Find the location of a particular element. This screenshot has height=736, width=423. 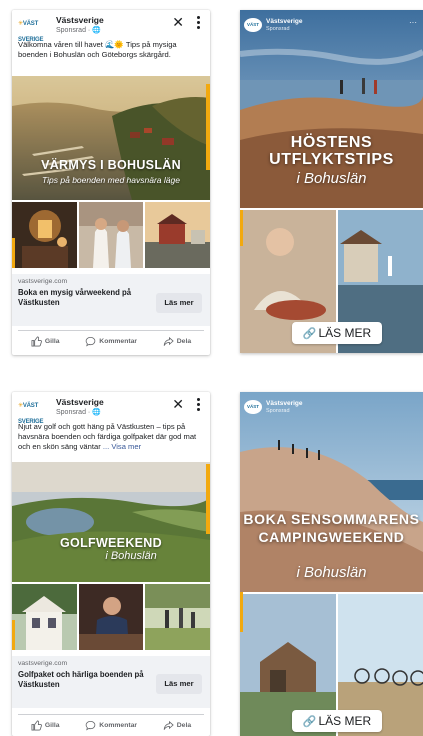

hero-title: VÄRMYS I BOHUSLÄN is located at coordinates (111, 165).